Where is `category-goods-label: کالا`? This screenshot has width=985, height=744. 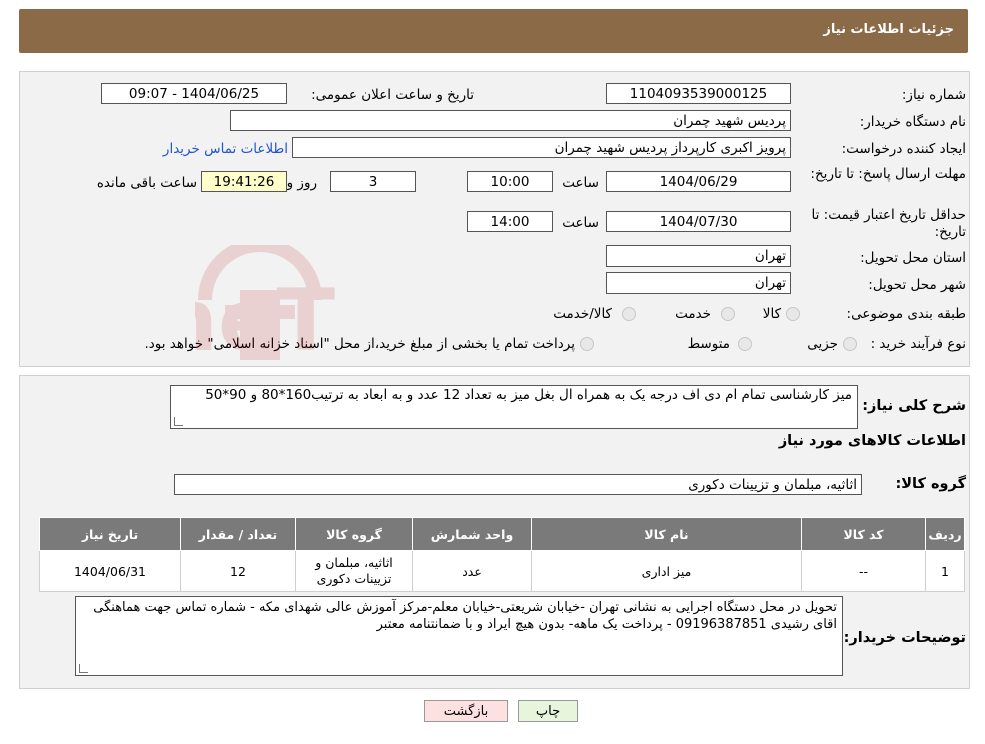
category-goods-label: کالا is located at coordinates (771, 314).